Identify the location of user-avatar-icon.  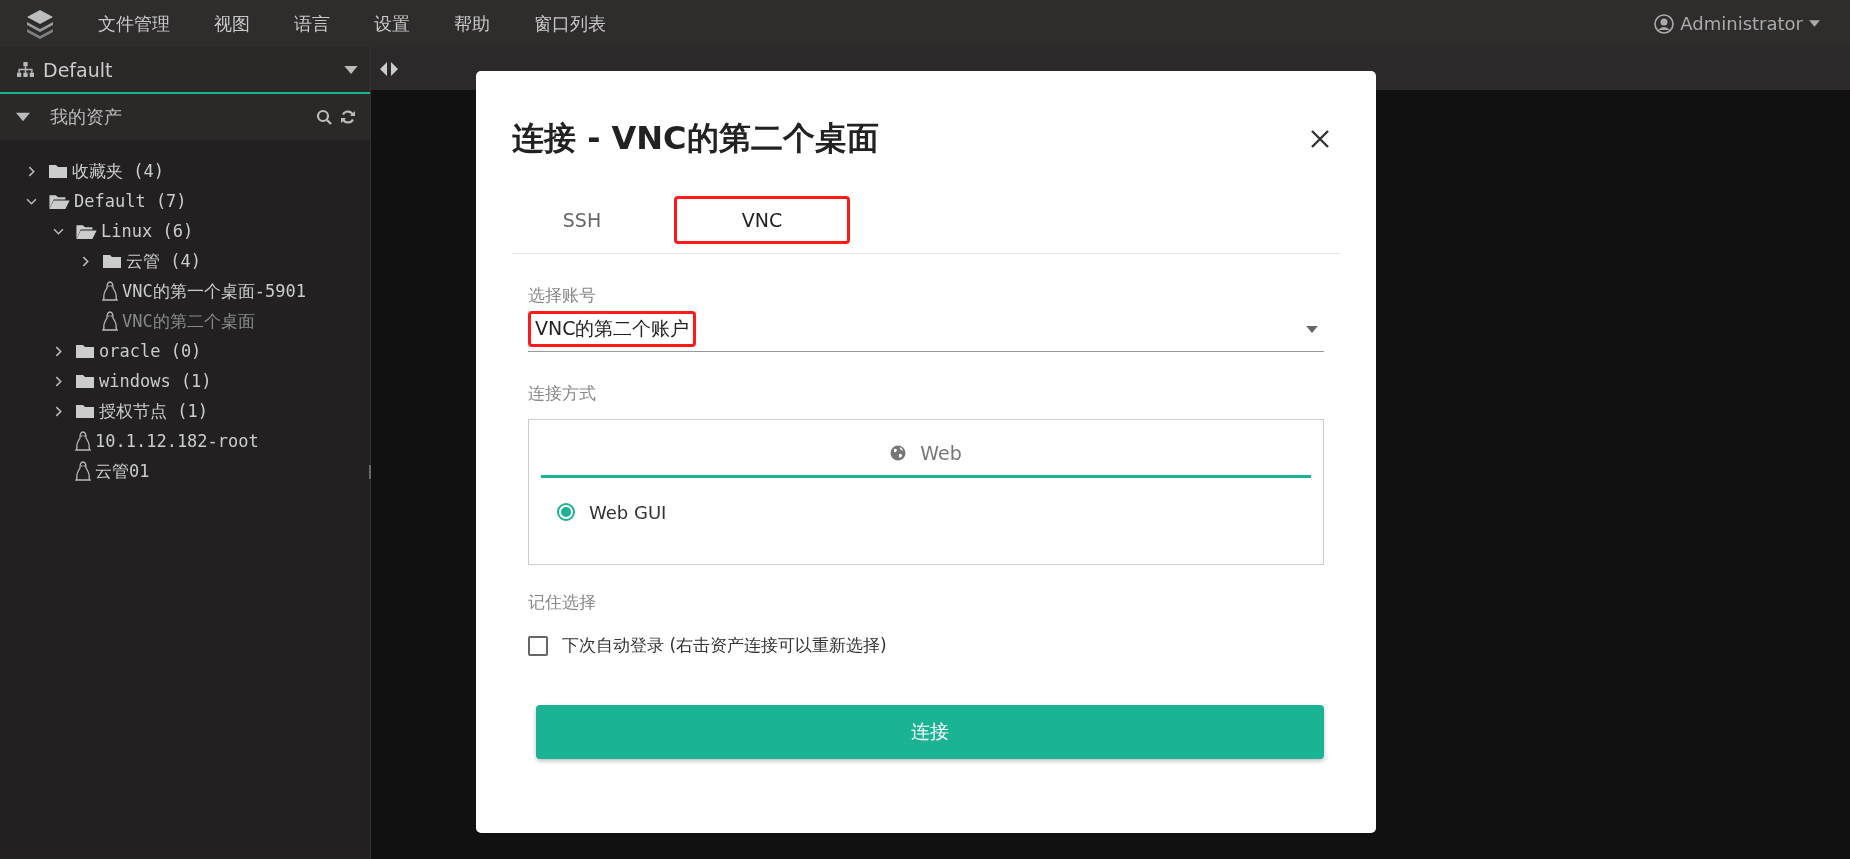
(1664, 23).